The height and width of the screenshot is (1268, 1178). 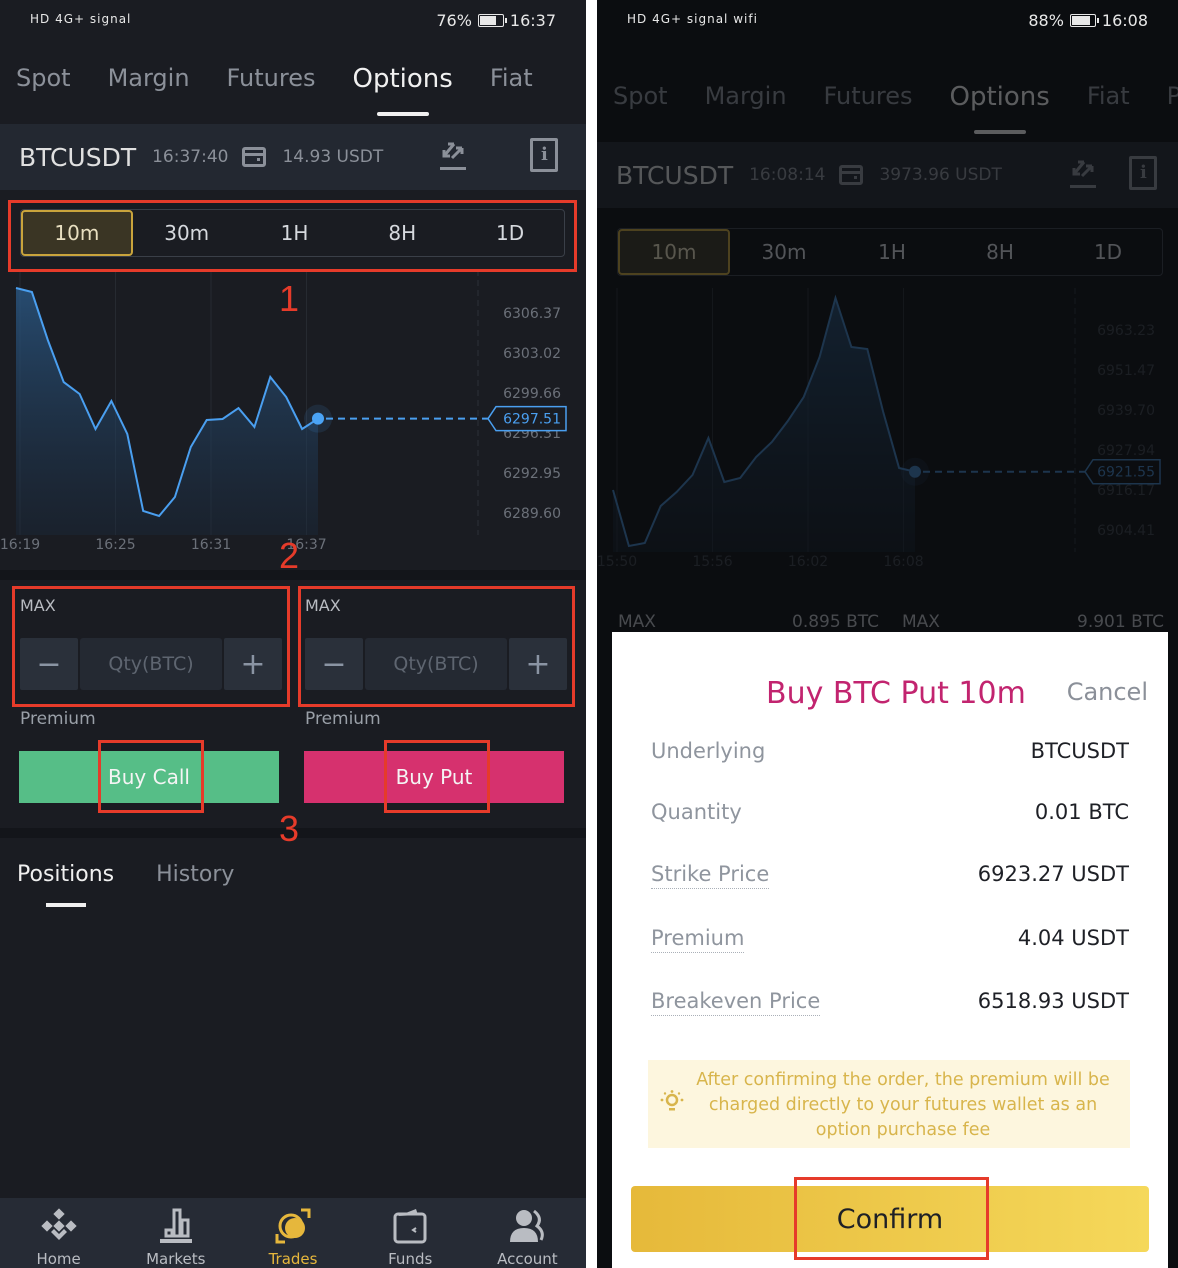 What do you see at coordinates (835, 622) in the screenshot?
I see `call-max-value: 0.895 BTC` at bounding box center [835, 622].